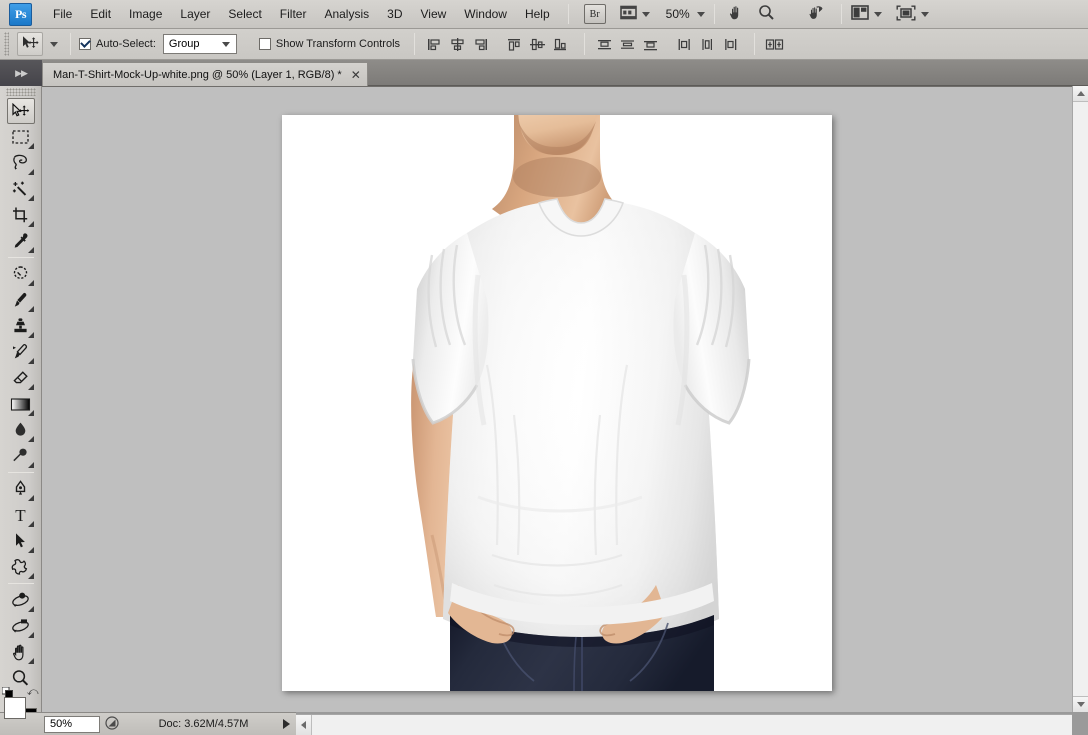 This screenshot has height=735, width=1088. Describe the element at coordinates (21, 567) in the screenshot. I see `custom-shape-tool` at that location.